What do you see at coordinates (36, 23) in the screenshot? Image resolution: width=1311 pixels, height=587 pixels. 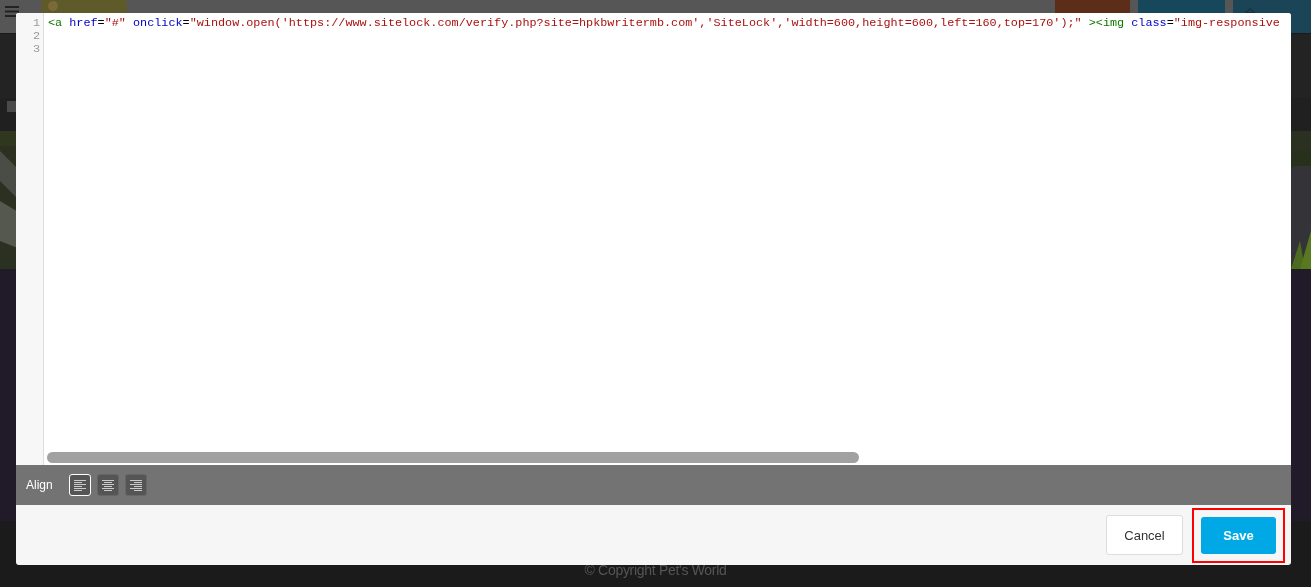 I see `line-number: 1` at bounding box center [36, 23].